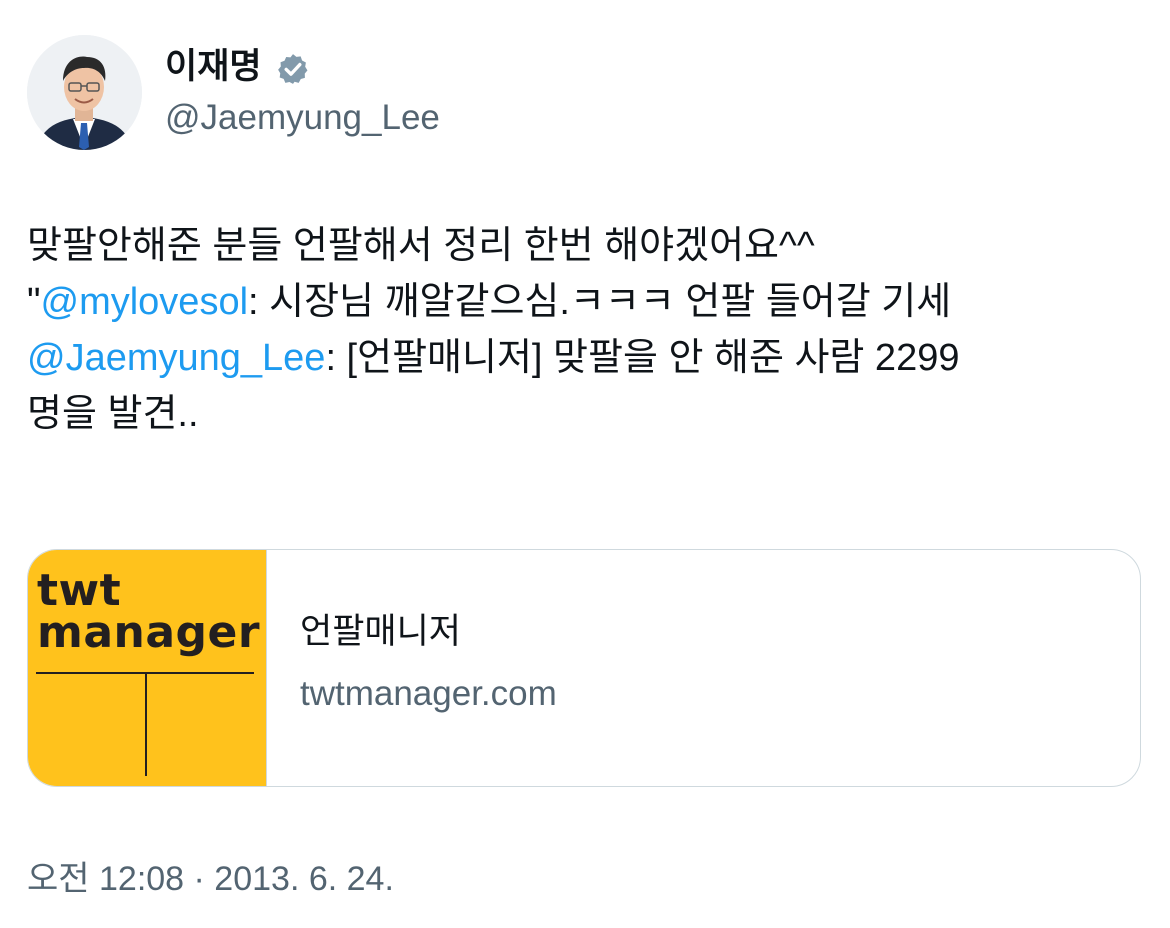 The width and height of the screenshot is (1170, 928). What do you see at coordinates (381, 631) in the screenshot?
I see `card-title: 언팔매니저` at bounding box center [381, 631].